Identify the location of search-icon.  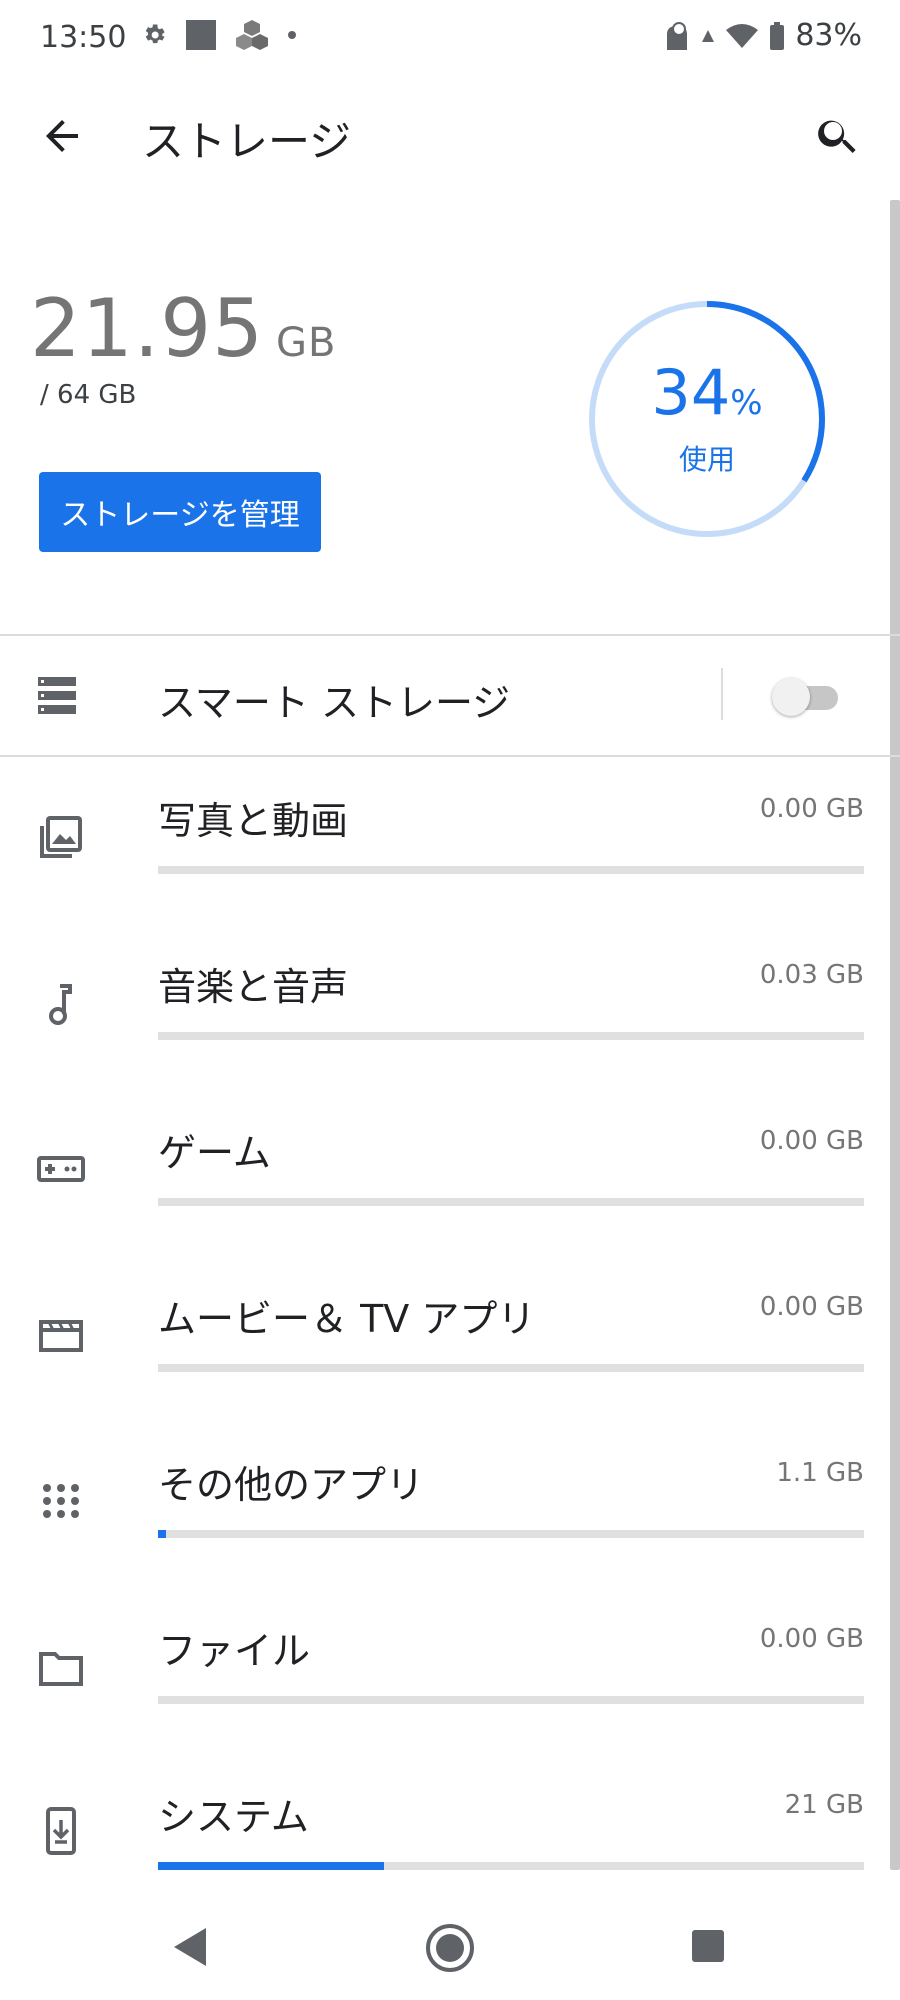
(838, 136).